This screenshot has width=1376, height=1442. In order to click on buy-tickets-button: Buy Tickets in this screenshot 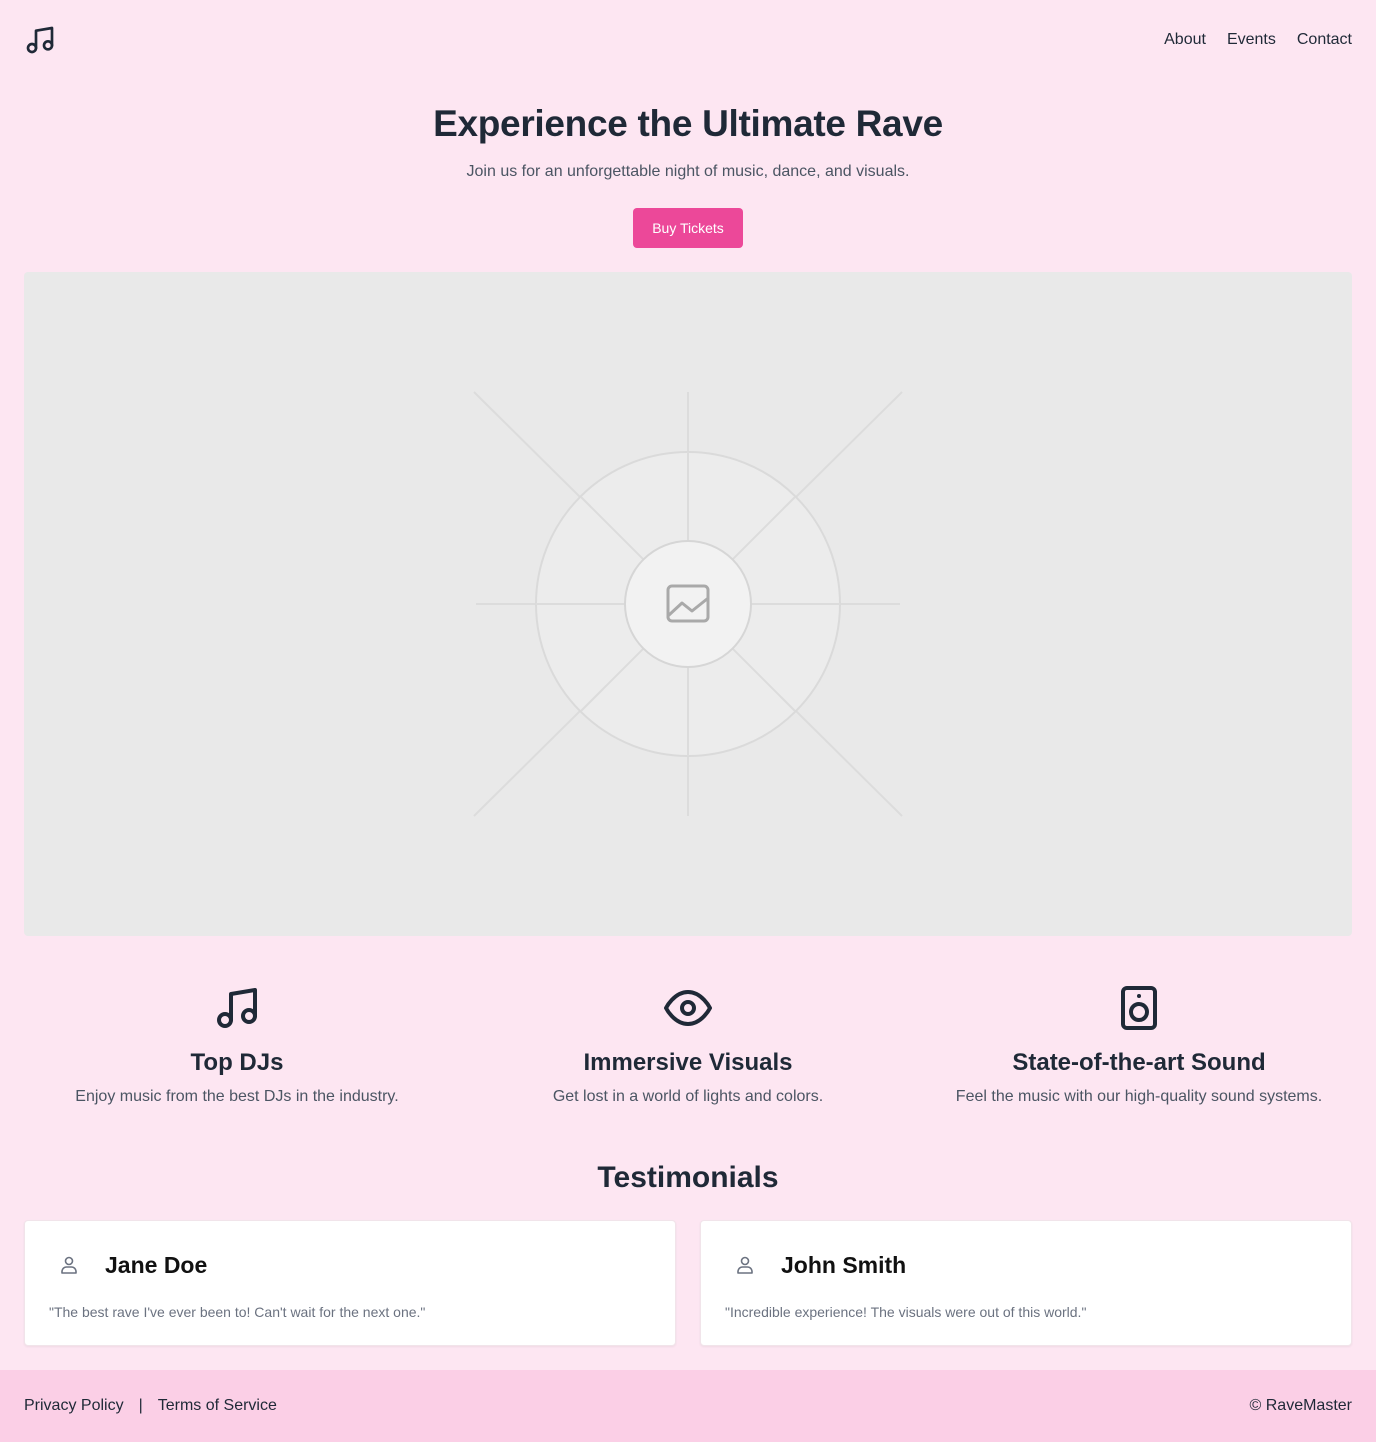, I will do `click(688, 228)`.